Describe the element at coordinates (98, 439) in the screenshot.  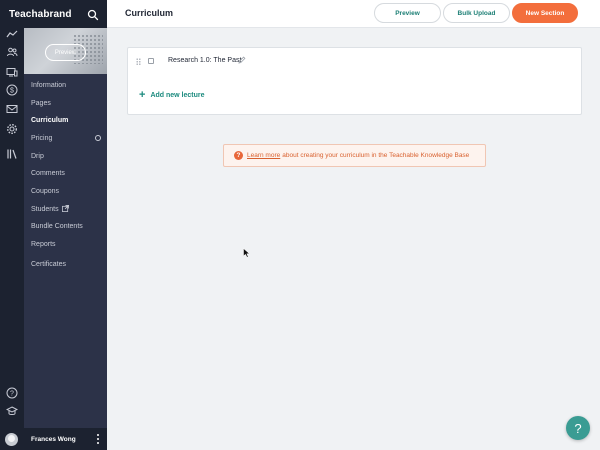
I see `more-vertical-icon` at that location.